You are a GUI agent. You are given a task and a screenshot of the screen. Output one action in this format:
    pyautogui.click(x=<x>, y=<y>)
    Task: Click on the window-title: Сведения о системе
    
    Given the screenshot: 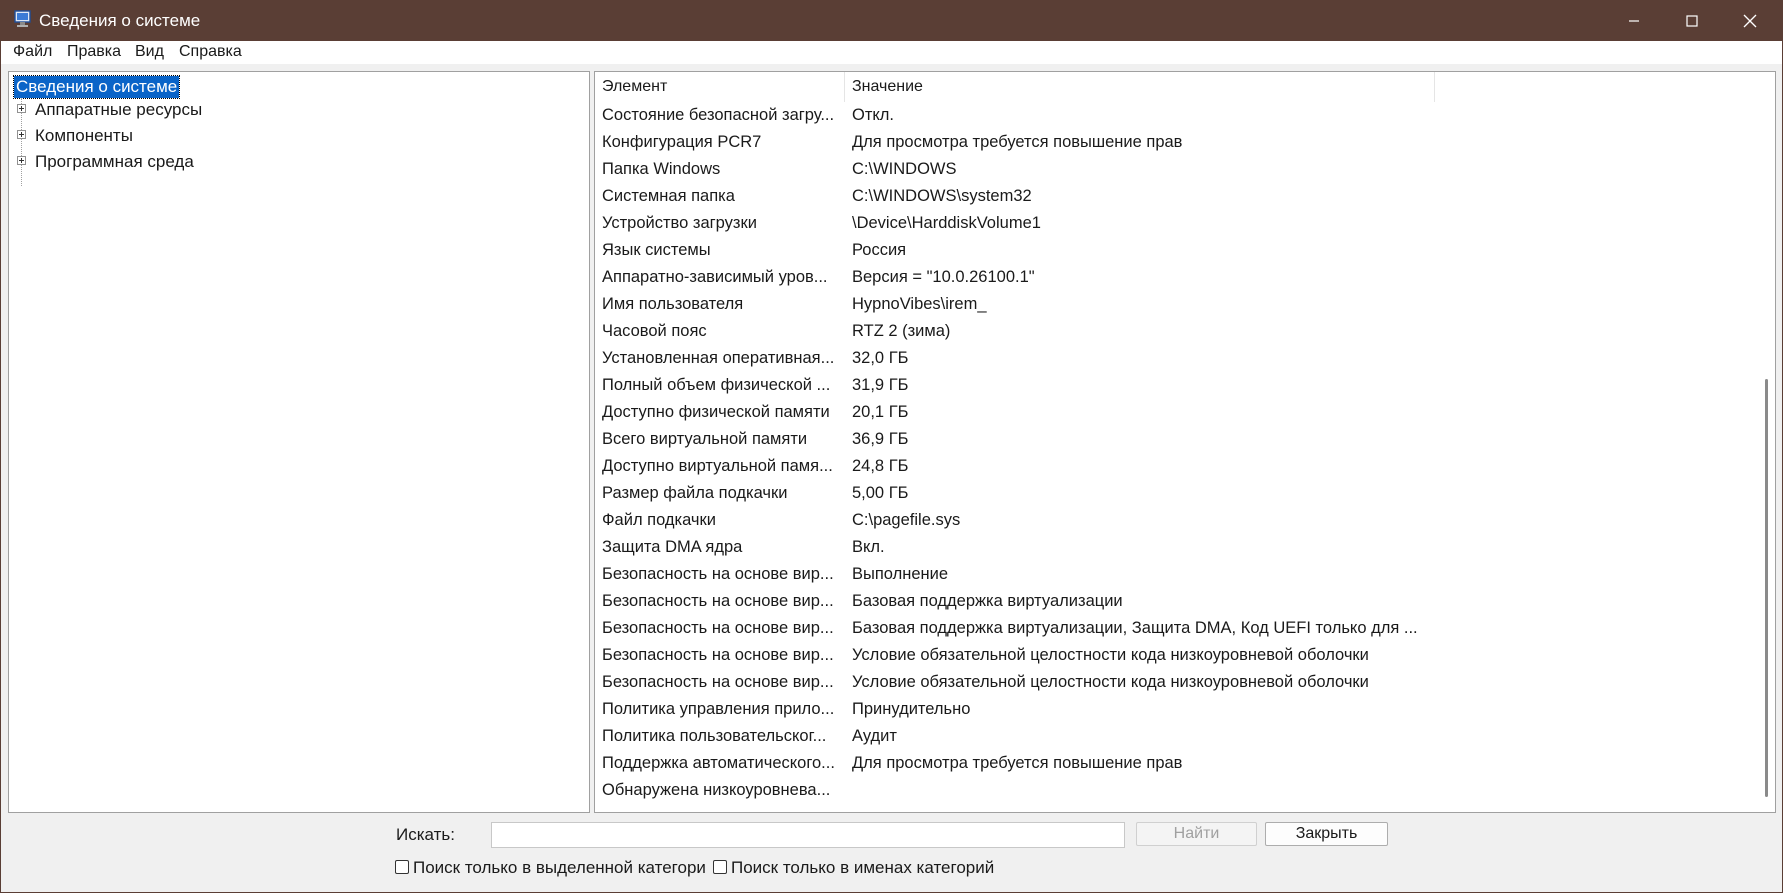 What is the action you would take?
    pyautogui.click(x=120, y=20)
    